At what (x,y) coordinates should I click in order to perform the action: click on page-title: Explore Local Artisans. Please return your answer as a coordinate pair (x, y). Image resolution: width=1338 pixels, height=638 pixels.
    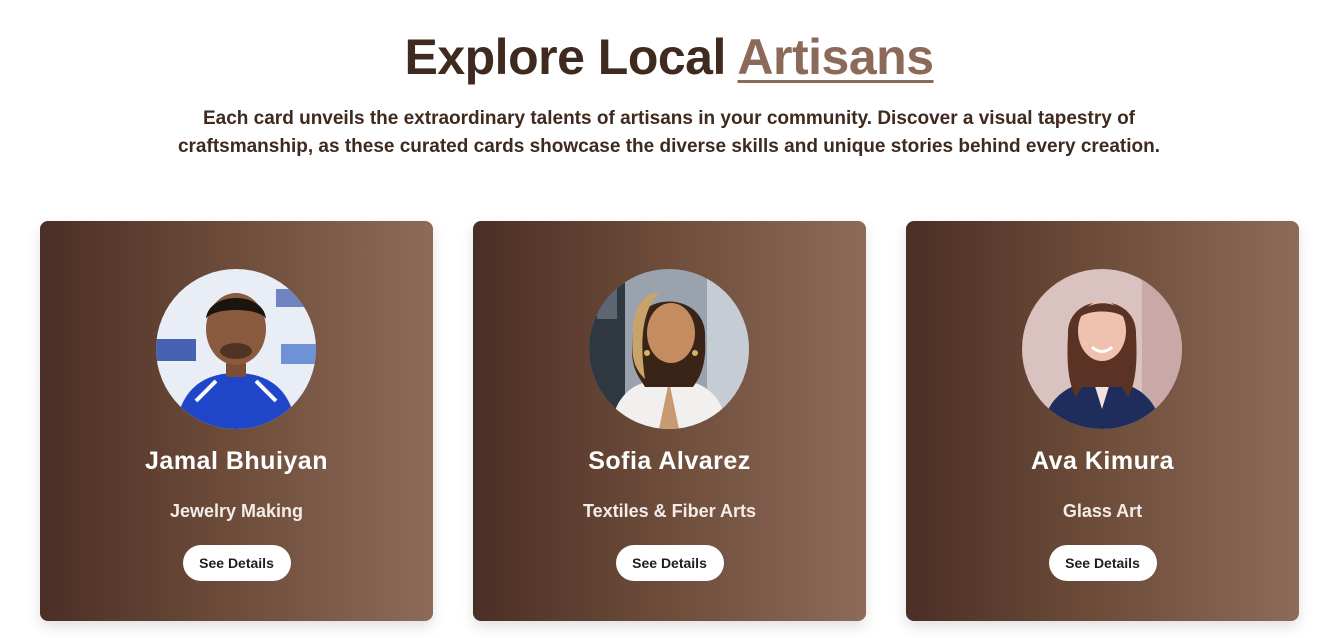
    Looking at the image, I should click on (669, 57).